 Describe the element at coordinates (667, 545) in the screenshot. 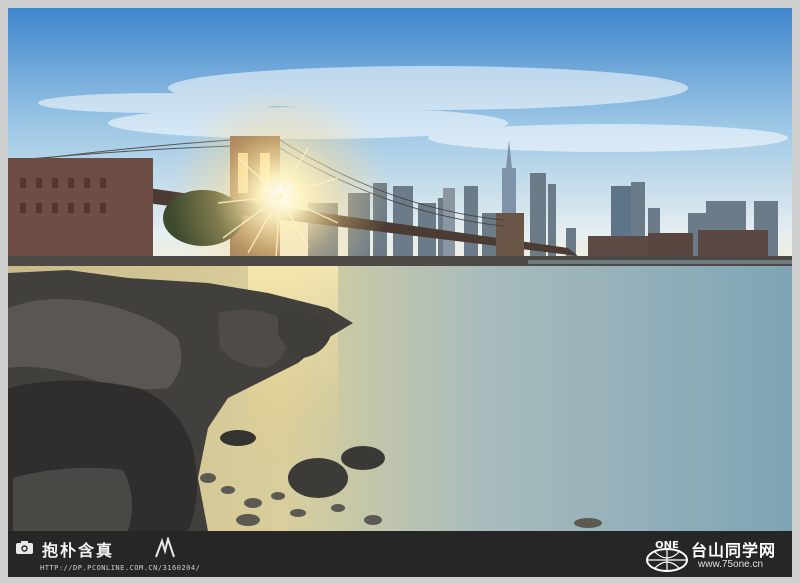

I see `brand-logo-text: ONE` at that location.